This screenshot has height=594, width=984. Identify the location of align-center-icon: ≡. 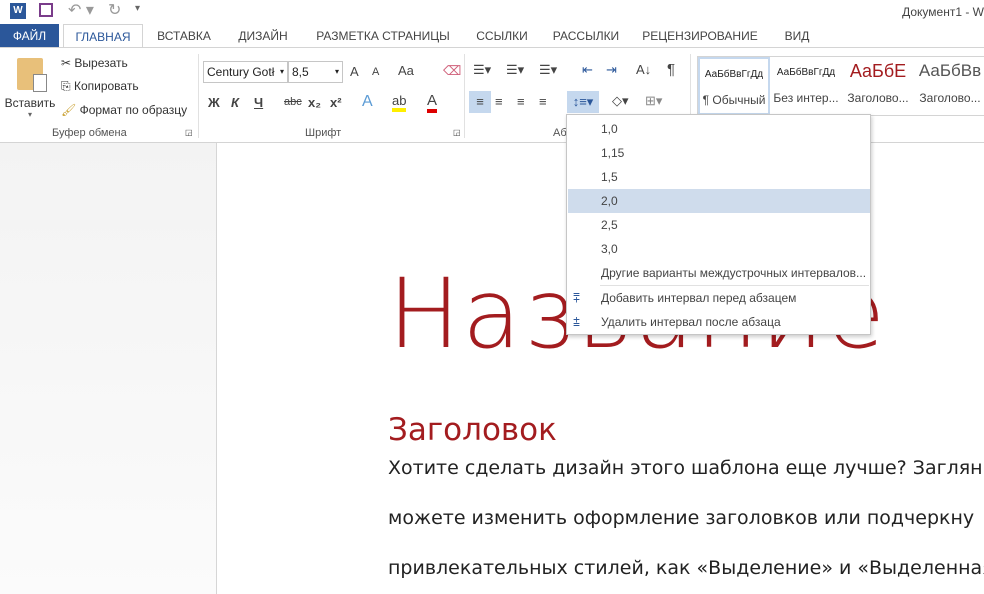
(499, 101).